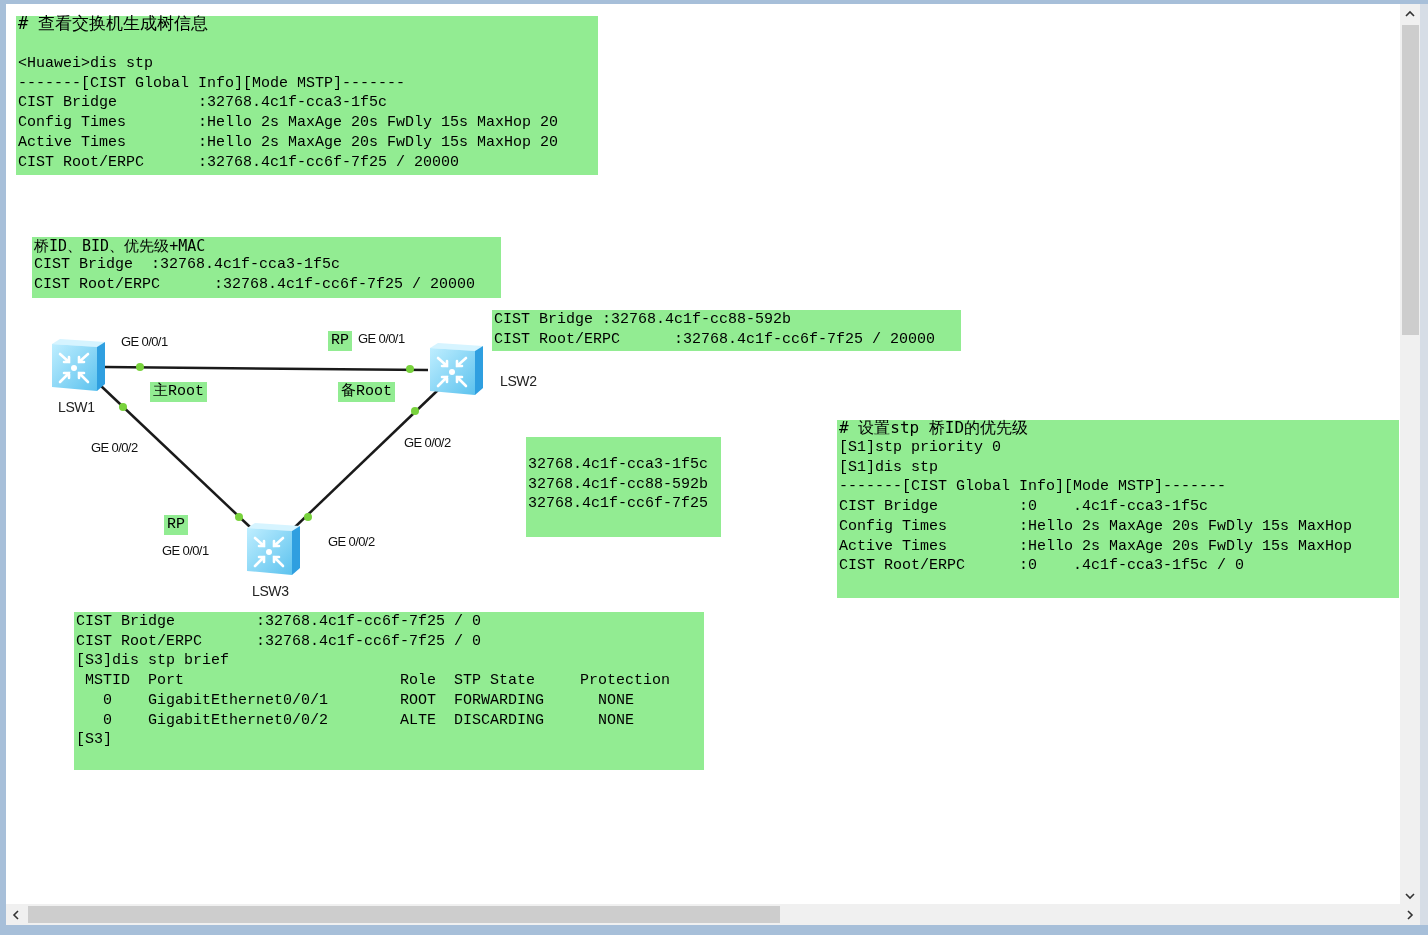  Describe the element at coordinates (1096, 507) in the screenshot. I see `console-output: [S1]stp priority 0 [S1]dis stp -------[CIST Global Info][Mode MSTP]------- CIST Bridge :0 .4c1f-cca3-1f5c Config Times :Hello 2s MaxAge 20s FwDly 15s MaxHop Active Times :Hello 2s MaxAge 20s FwDly 15s MaxHop CIST Root/ERPC :0 .4c1f-cca3-1f5c / 0` at that location.